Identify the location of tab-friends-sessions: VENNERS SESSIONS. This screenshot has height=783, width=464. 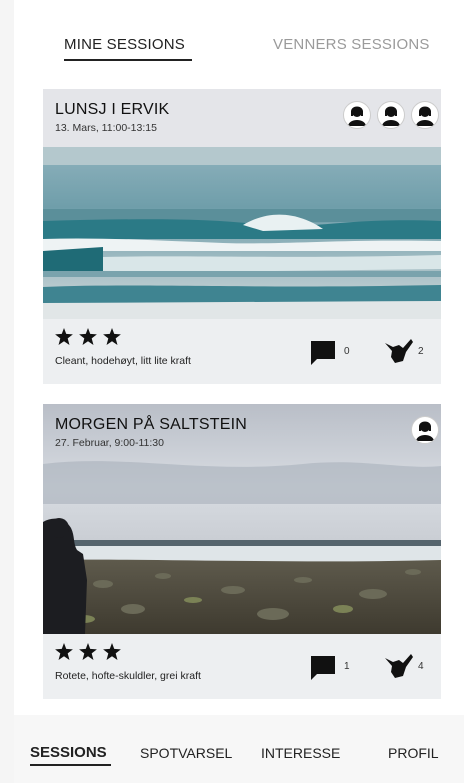
(351, 44).